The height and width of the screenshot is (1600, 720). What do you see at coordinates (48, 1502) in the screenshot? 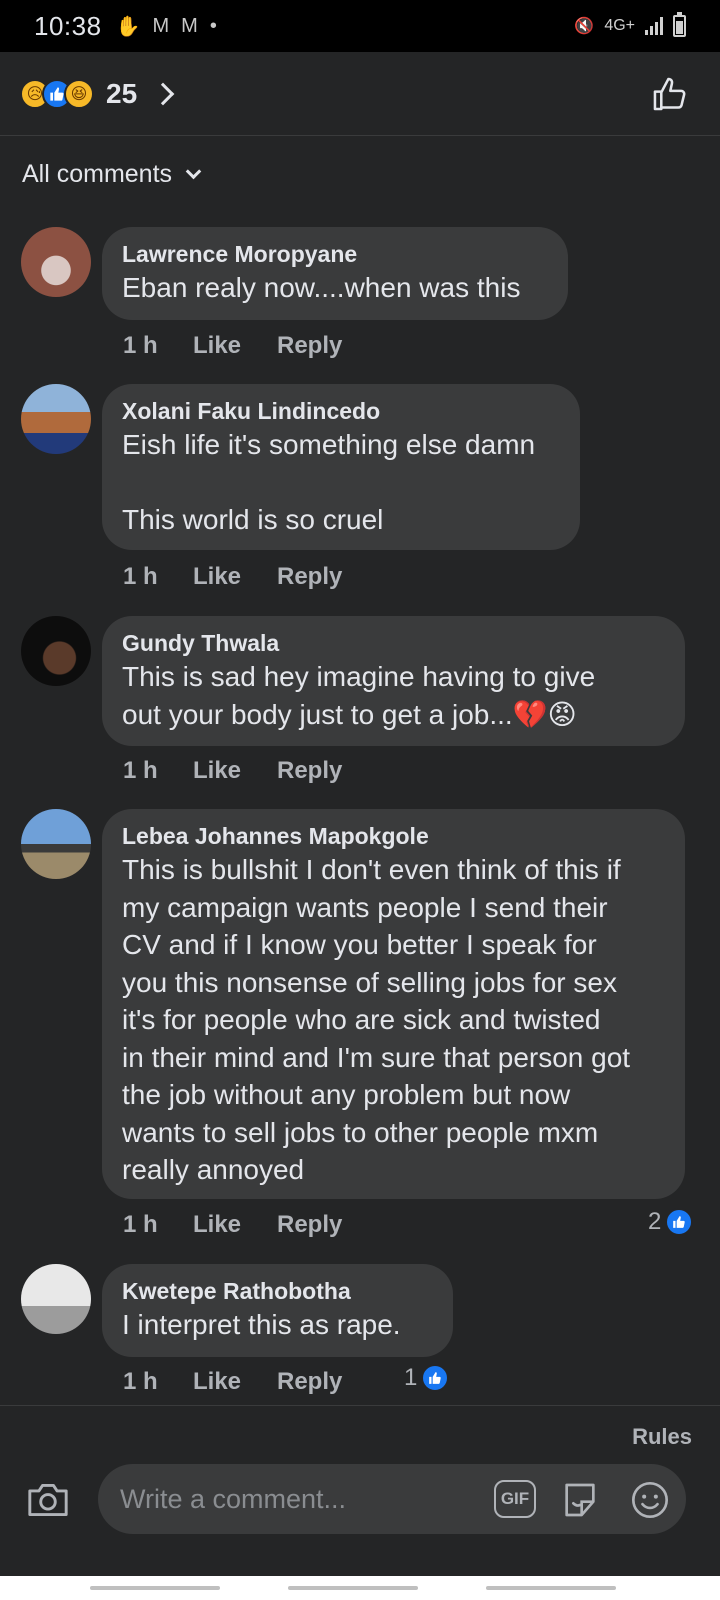
I see `camera-icon` at bounding box center [48, 1502].